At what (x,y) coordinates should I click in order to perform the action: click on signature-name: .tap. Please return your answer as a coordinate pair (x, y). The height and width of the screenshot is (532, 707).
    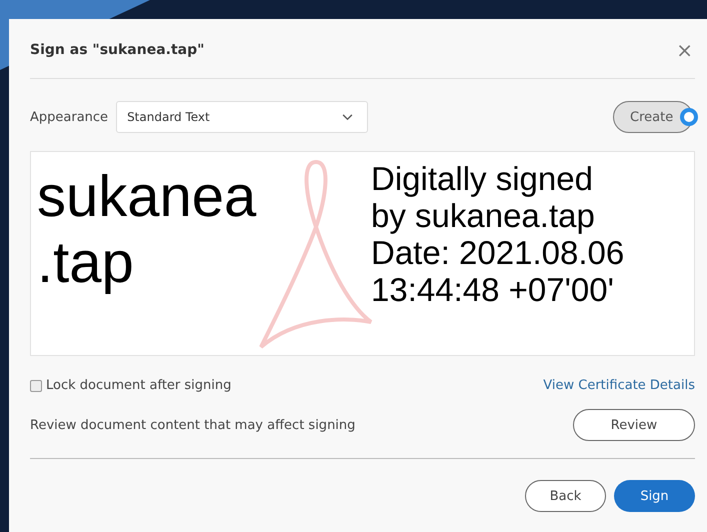
    Looking at the image, I should click on (86, 263).